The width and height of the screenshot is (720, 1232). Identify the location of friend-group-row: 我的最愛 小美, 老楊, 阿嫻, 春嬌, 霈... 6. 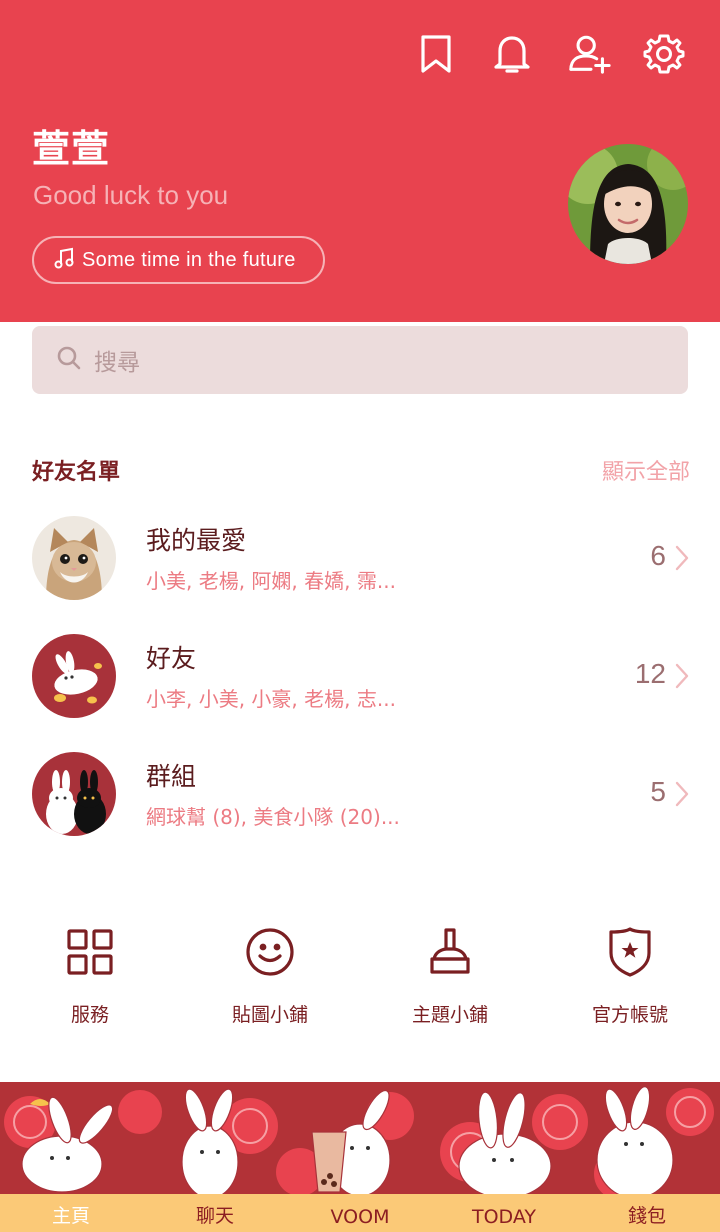
(360, 566).